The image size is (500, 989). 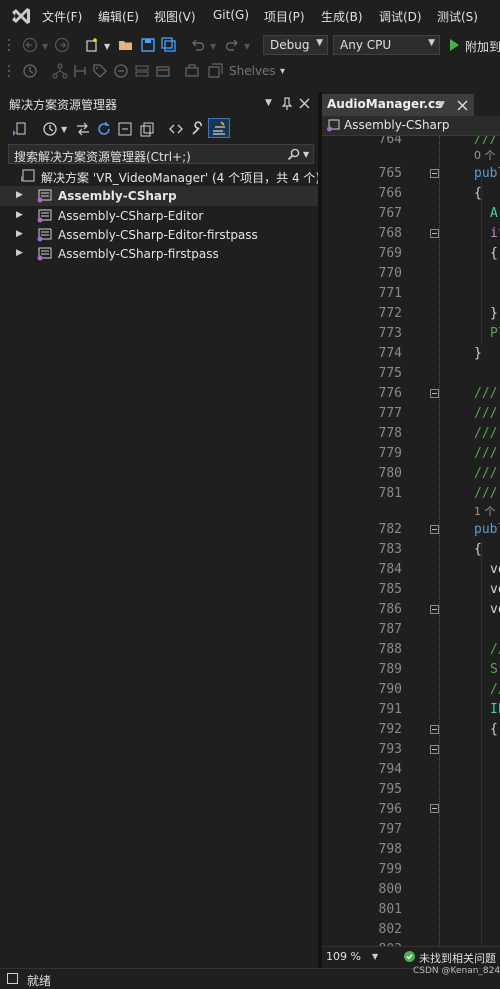 I want to click on line-number: 766, so click(x=390, y=193).